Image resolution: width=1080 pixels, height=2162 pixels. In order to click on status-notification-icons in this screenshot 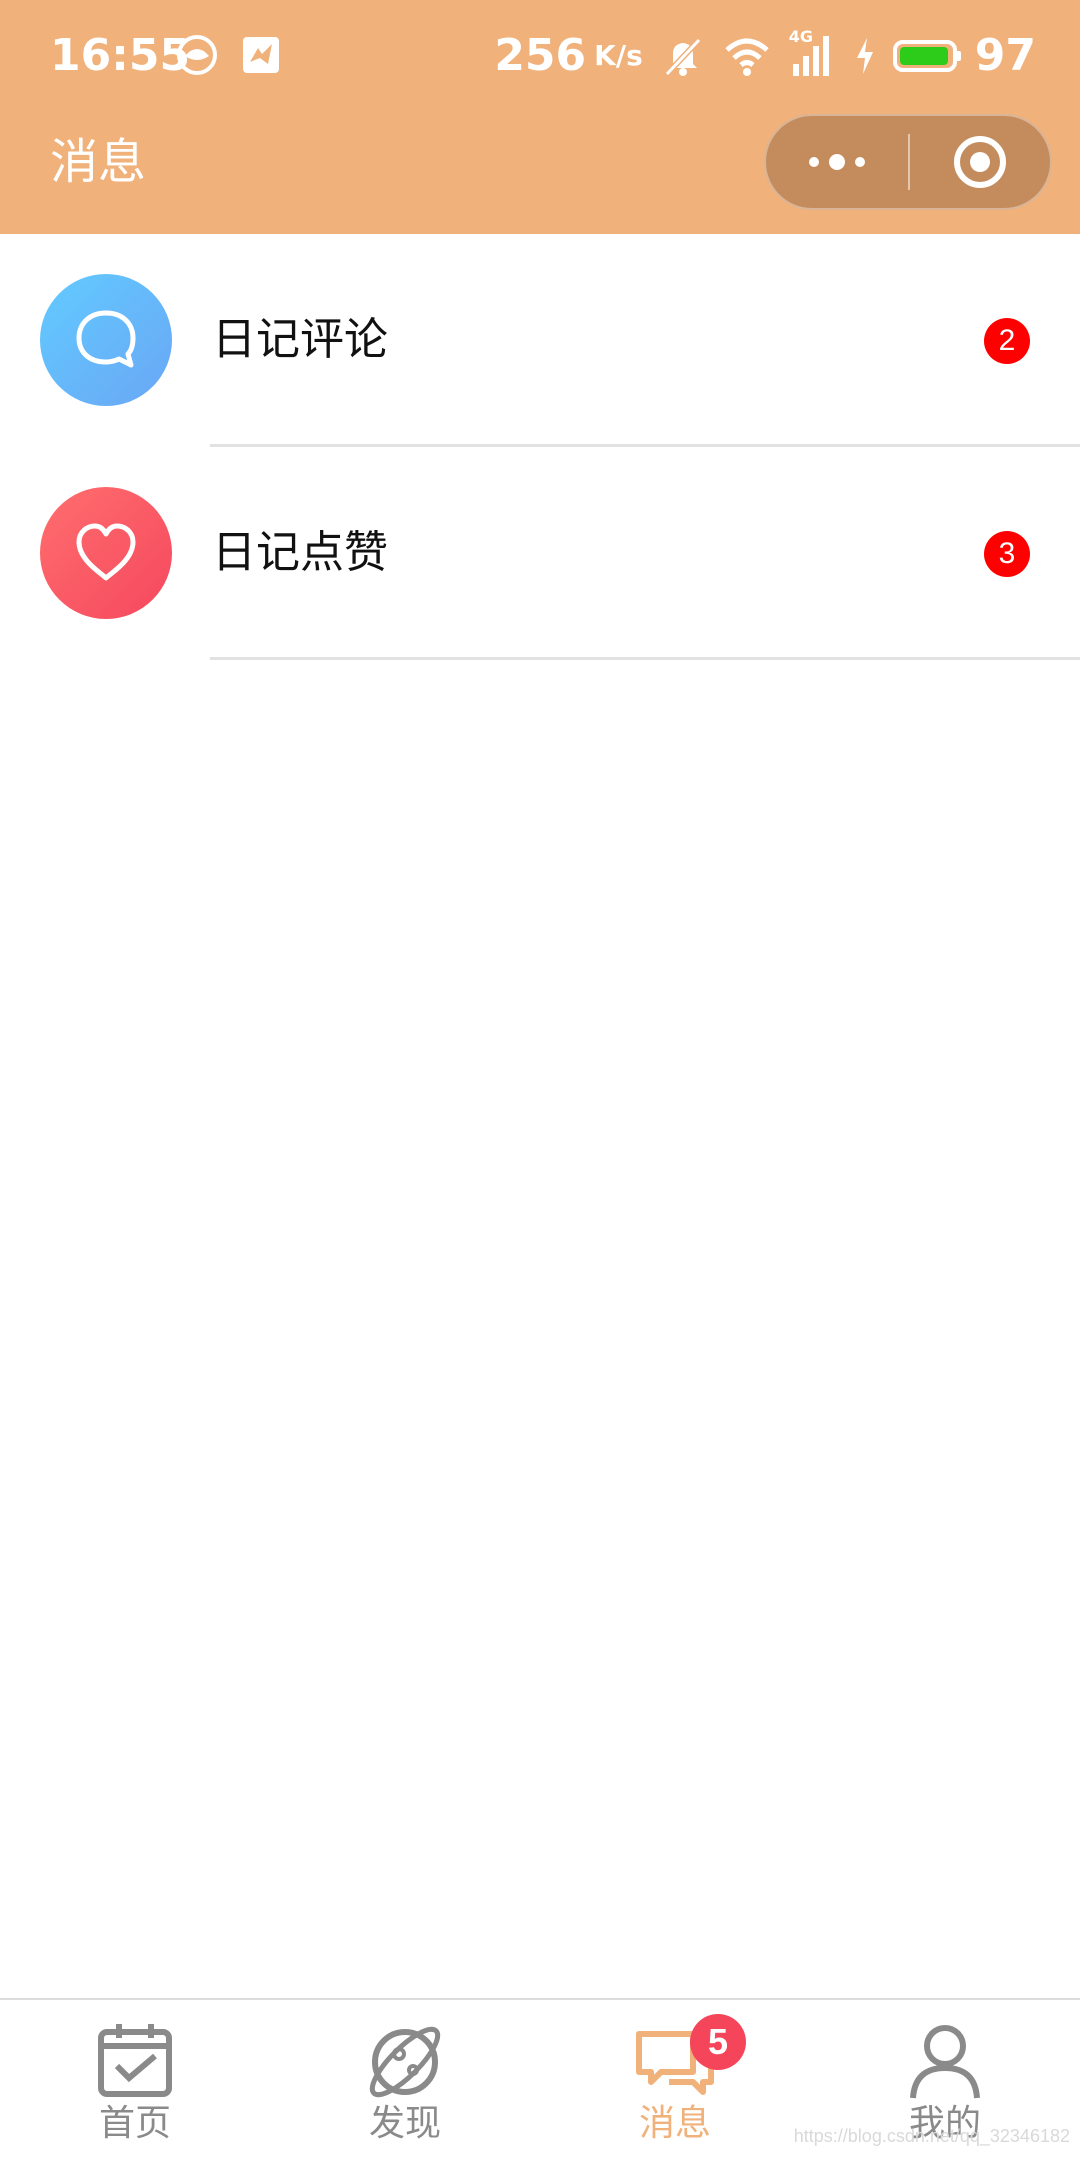, I will do `click(229, 55)`.